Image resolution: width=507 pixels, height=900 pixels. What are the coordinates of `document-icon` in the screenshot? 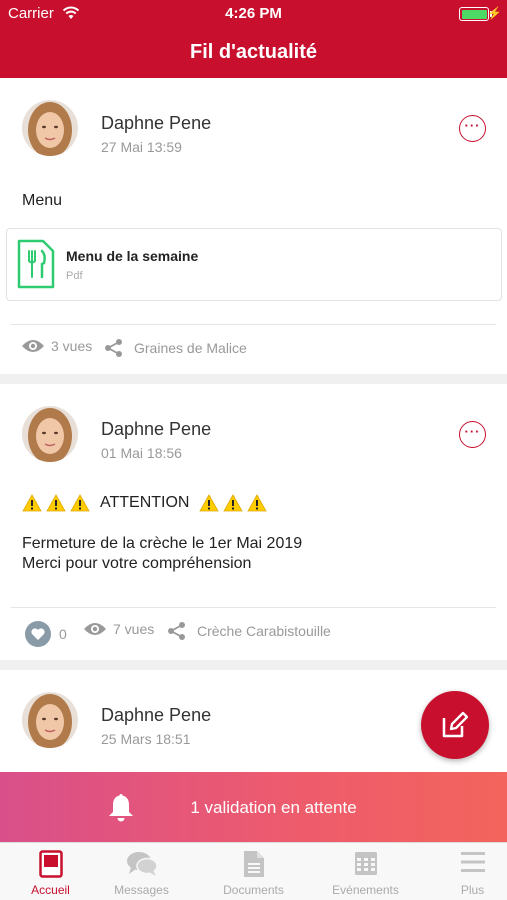 It's located at (253, 864).